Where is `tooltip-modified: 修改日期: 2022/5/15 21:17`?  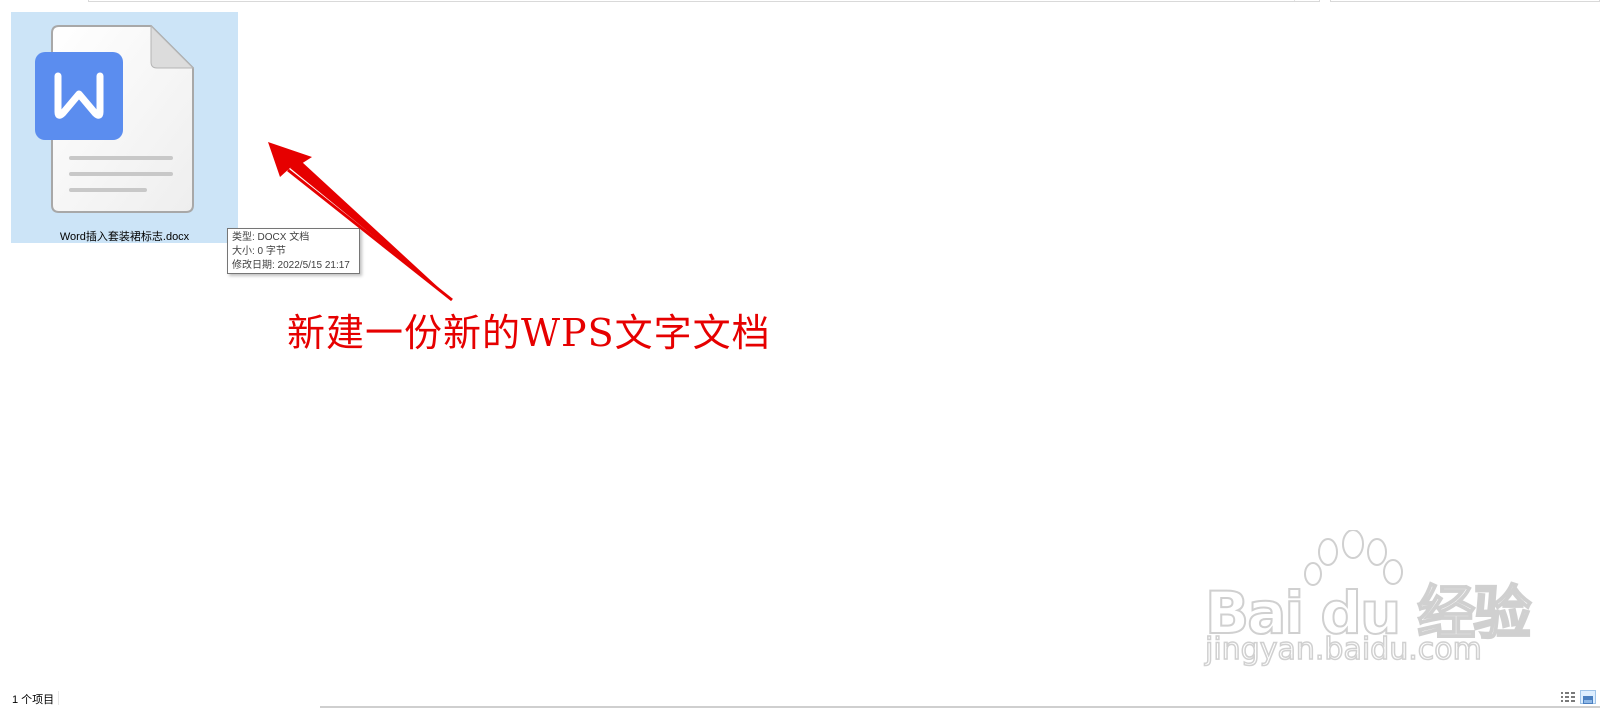
tooltip-modified: 修改日期: 2022/5/15 21:17 is located at coordinates (291, 265).